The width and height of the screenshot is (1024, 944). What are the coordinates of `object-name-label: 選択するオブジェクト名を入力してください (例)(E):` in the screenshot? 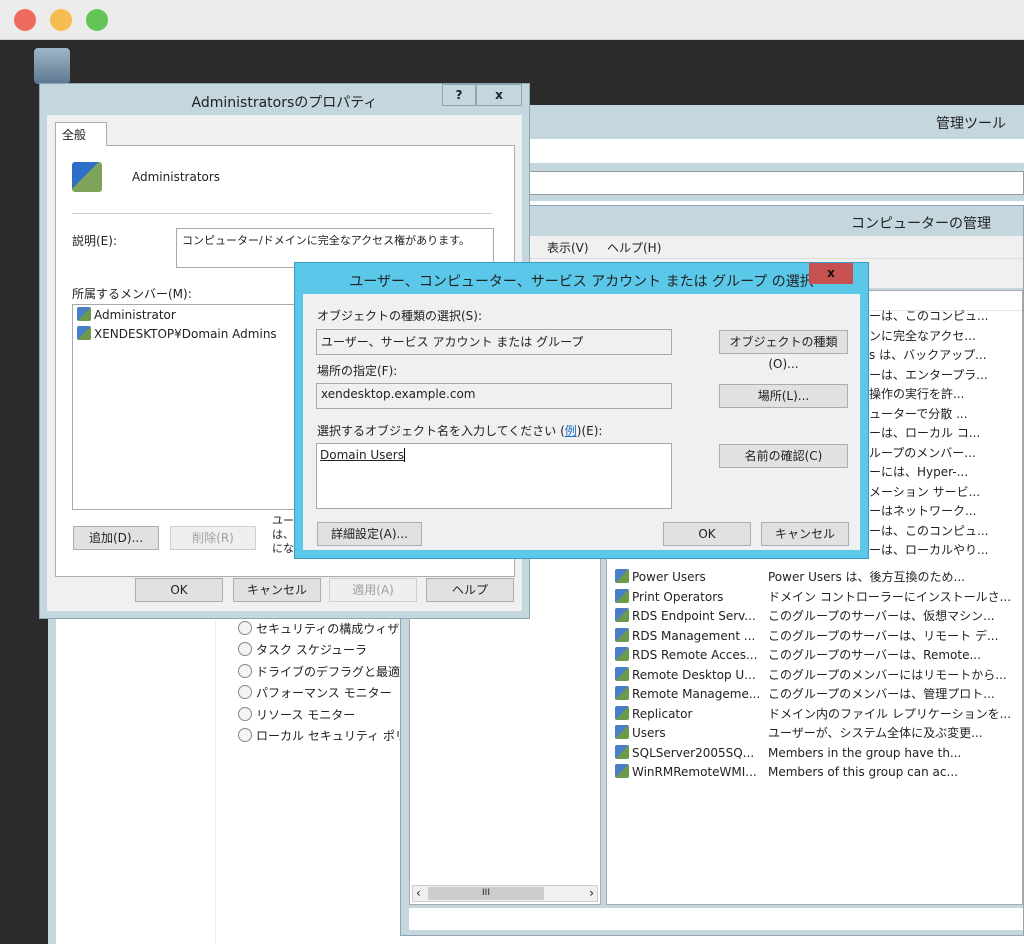 It's located at (460, 431).